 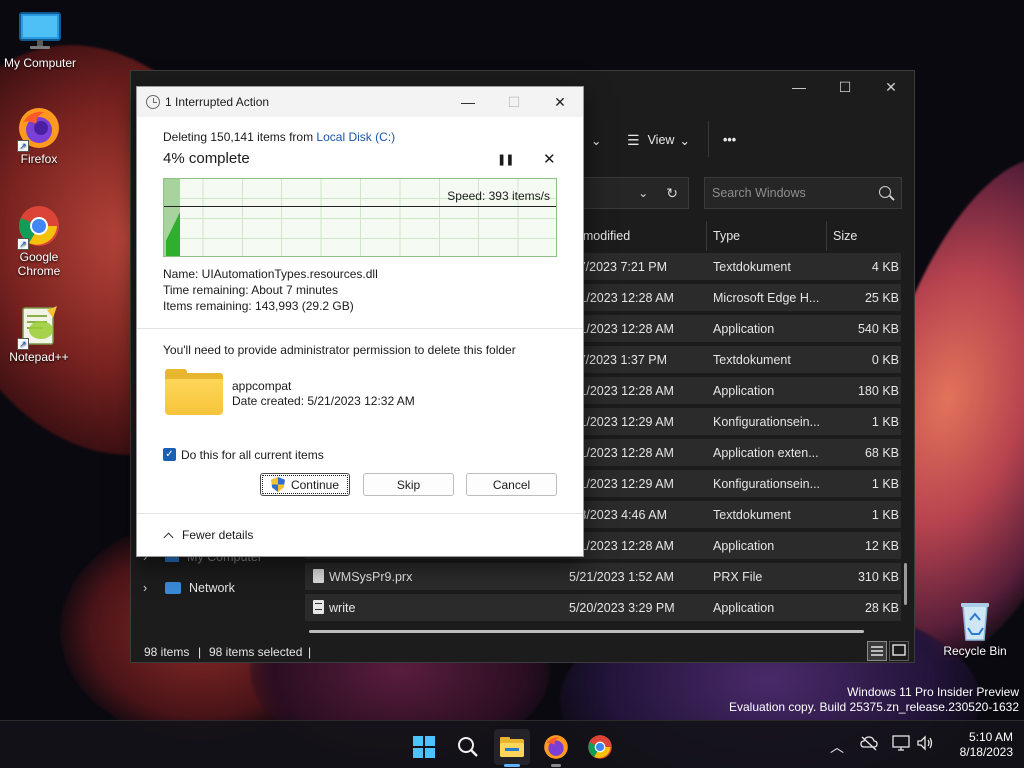 What do you see at coordinates (250, 290) in the screenshot?
I see `time-remaining: Time remaining: About 7 minutes` at bounding box center [250, 290].